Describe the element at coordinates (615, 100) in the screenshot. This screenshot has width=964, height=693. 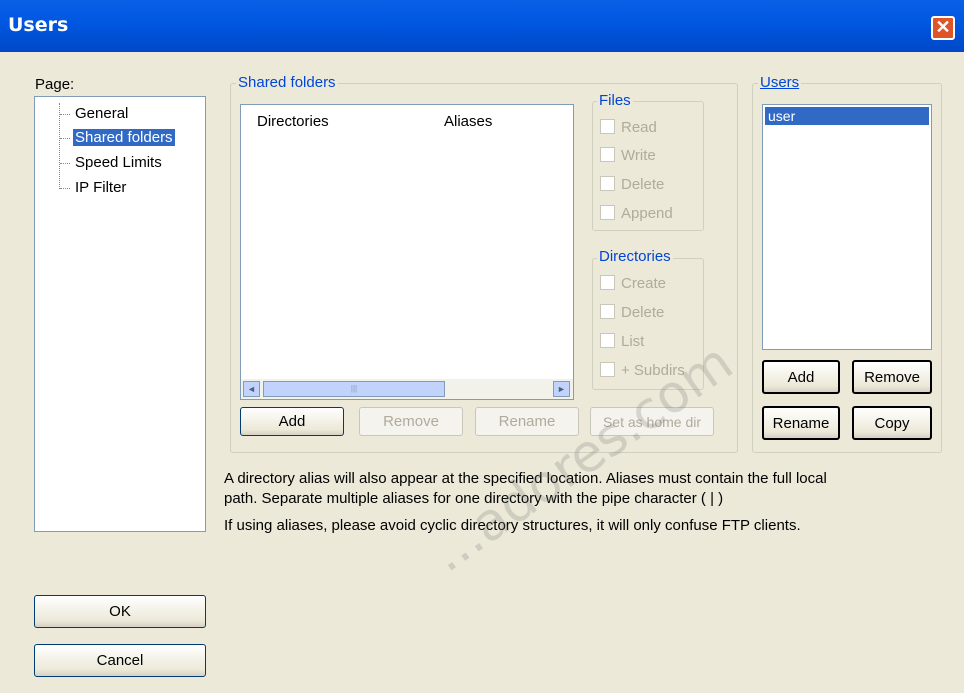
I see `files-title: Files` at that location.